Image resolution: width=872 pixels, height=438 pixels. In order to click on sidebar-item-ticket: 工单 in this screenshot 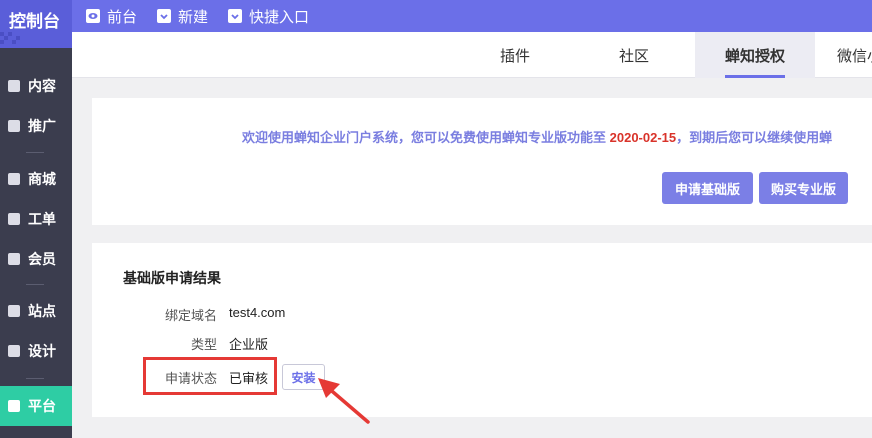, I will do `click(36, 219)`.